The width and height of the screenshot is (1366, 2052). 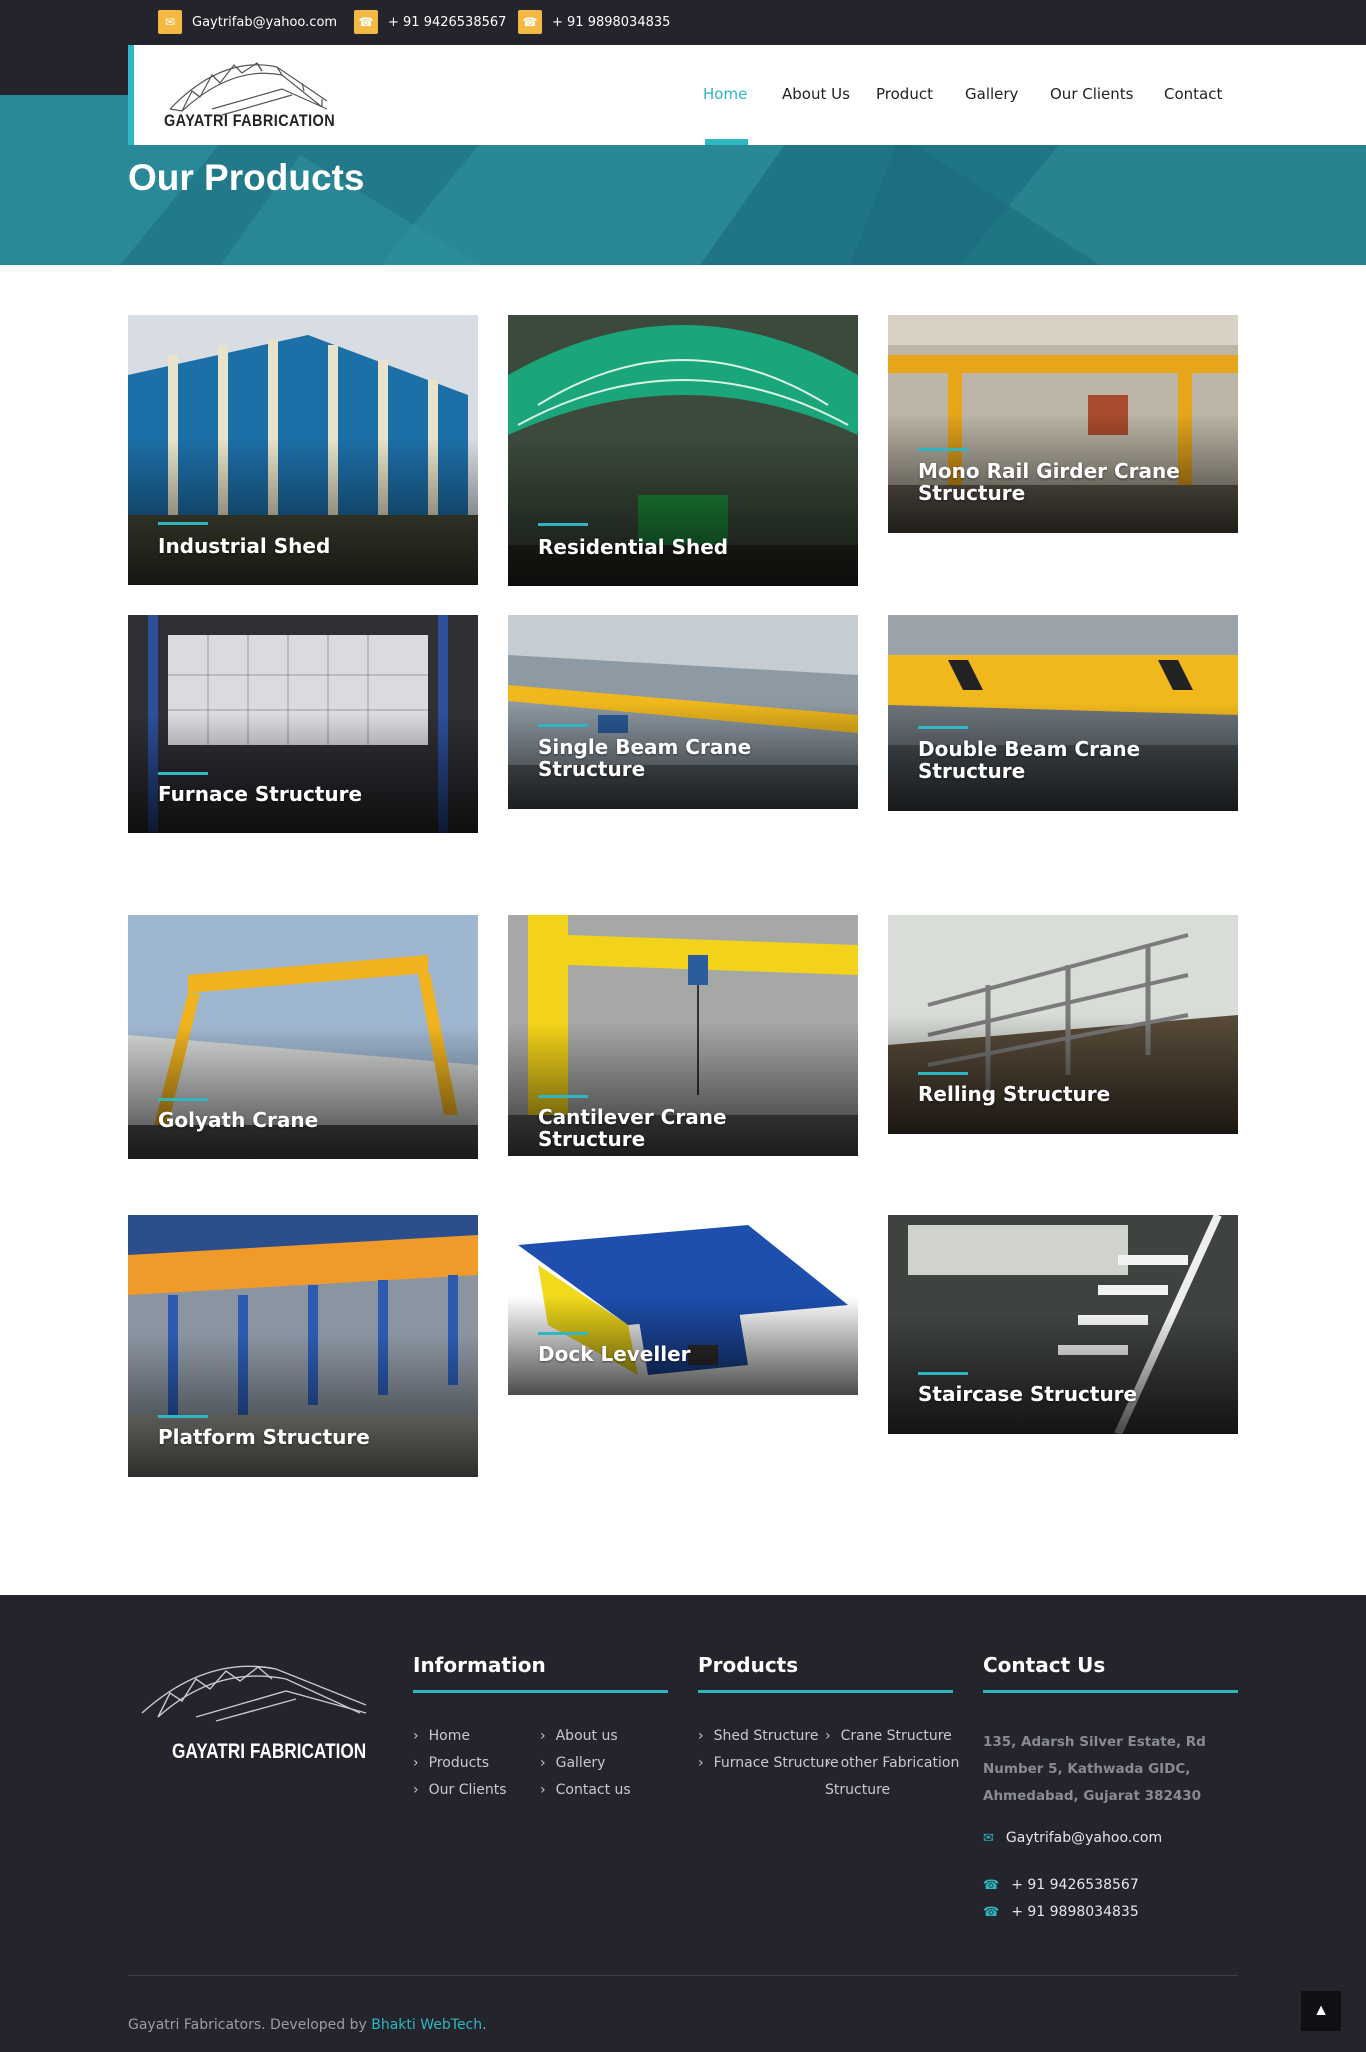 What do you see at coordinates (816, 94) in the screenshot?
I see `nav-about-us: About Us` at bounding box center [816, 94].